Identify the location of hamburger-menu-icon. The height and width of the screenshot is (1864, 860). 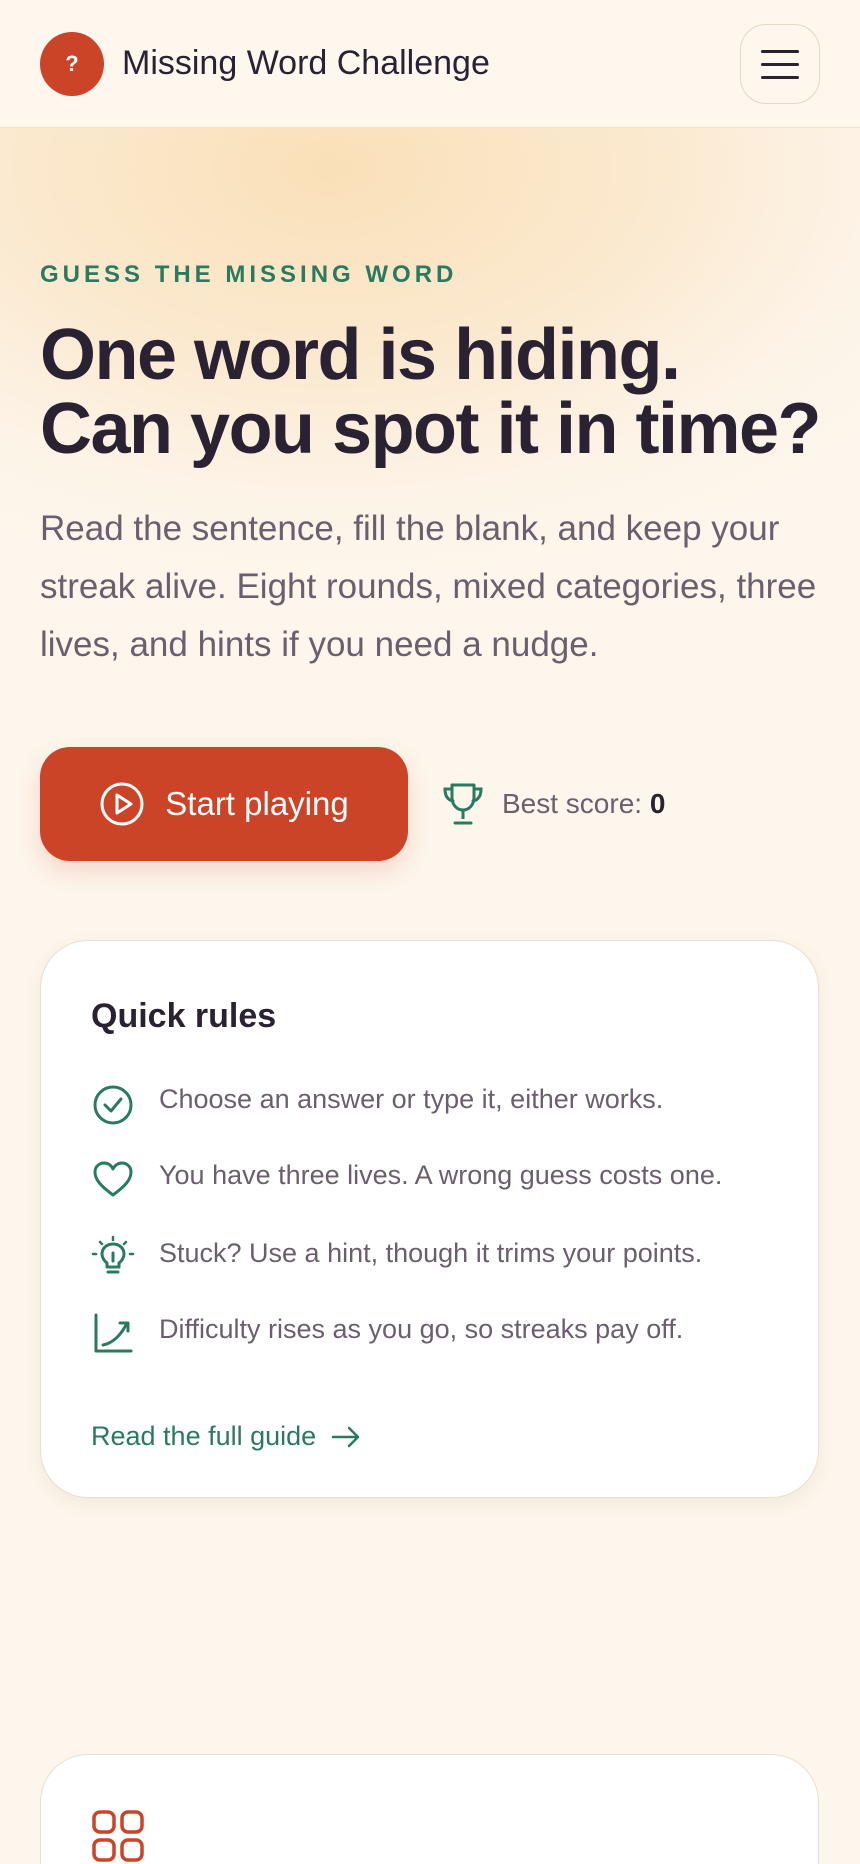
(780, 51).